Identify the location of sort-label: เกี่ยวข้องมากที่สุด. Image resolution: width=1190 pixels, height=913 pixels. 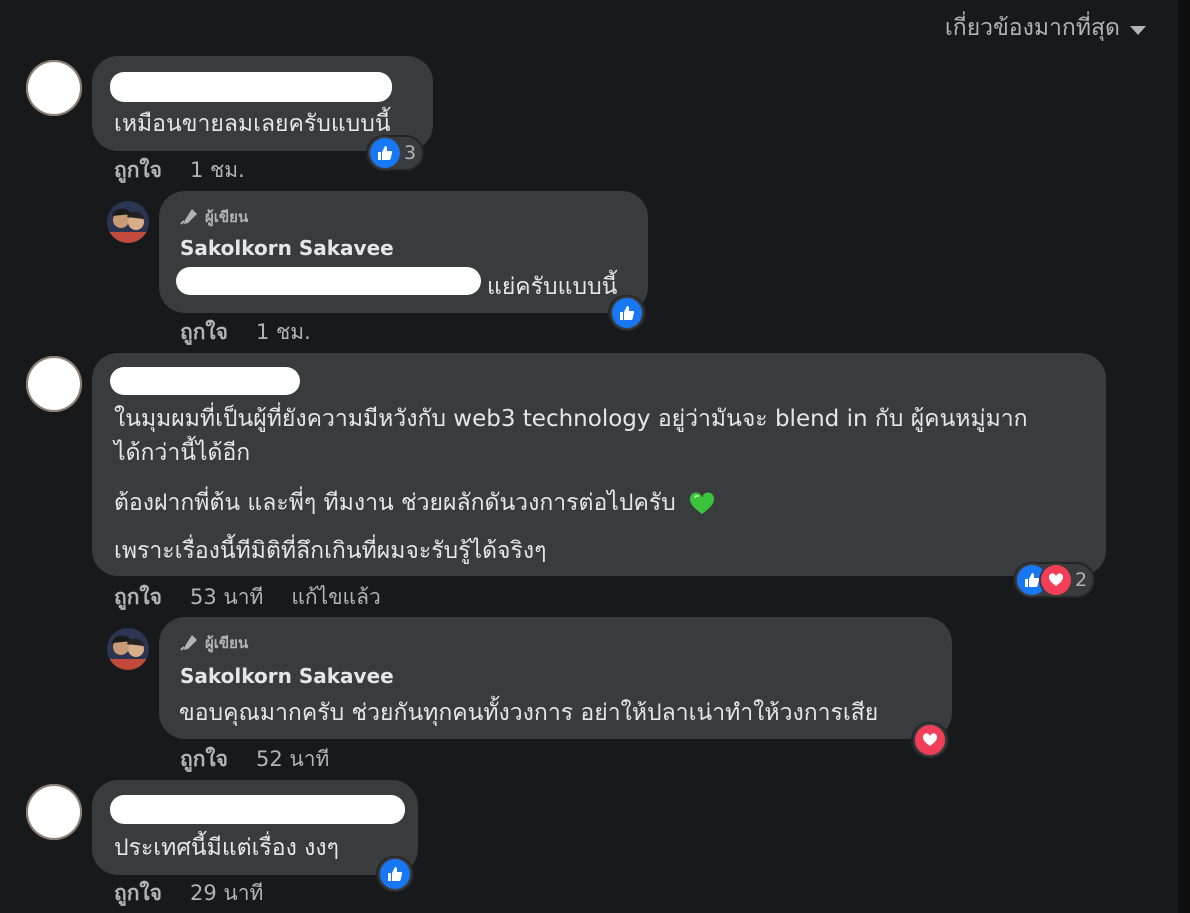
(1032, 28).